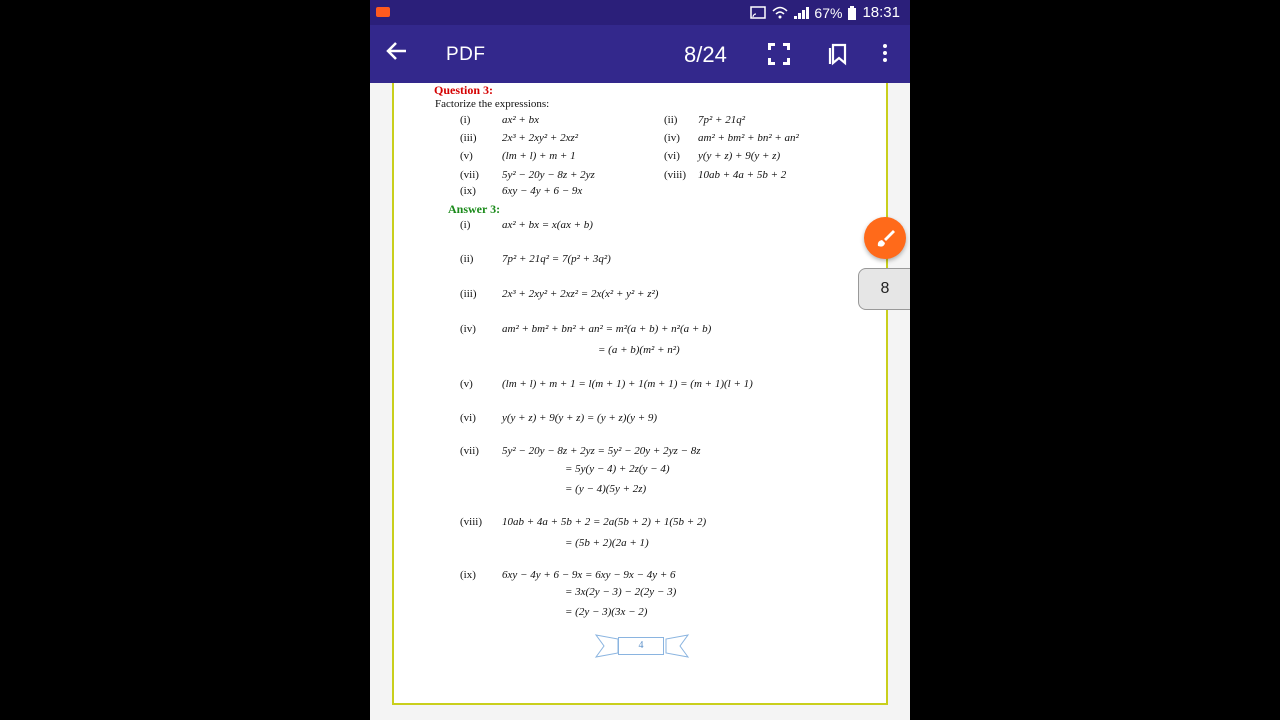 Image resolution: width=1280 pixels, height=720 pixels. I want to click on answer-label: (v), so click(466, 384).